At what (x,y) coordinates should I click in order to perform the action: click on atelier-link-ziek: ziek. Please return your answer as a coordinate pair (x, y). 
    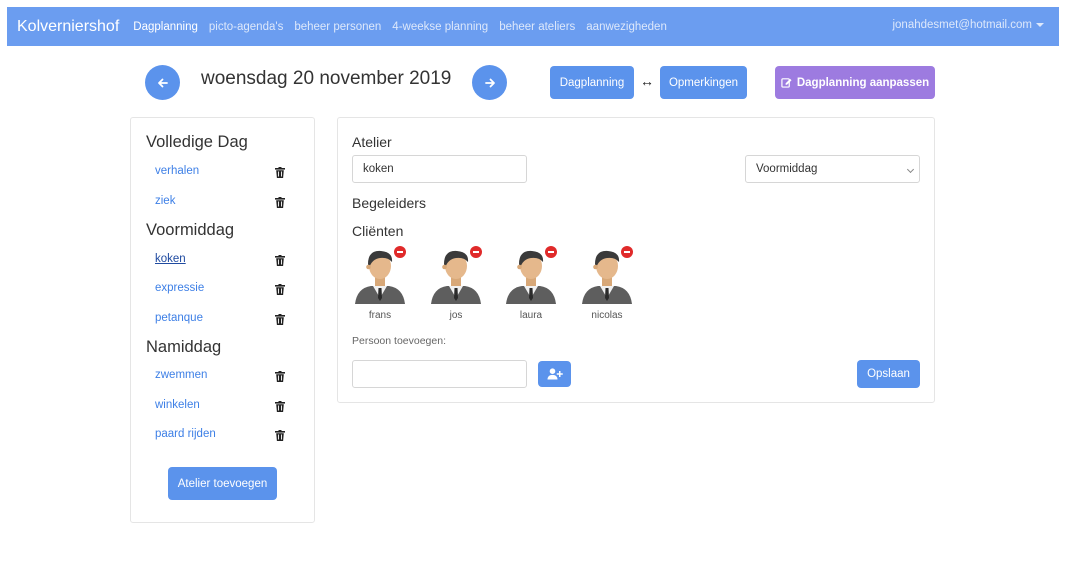
    Looking at the image, I should click on (165, 201).